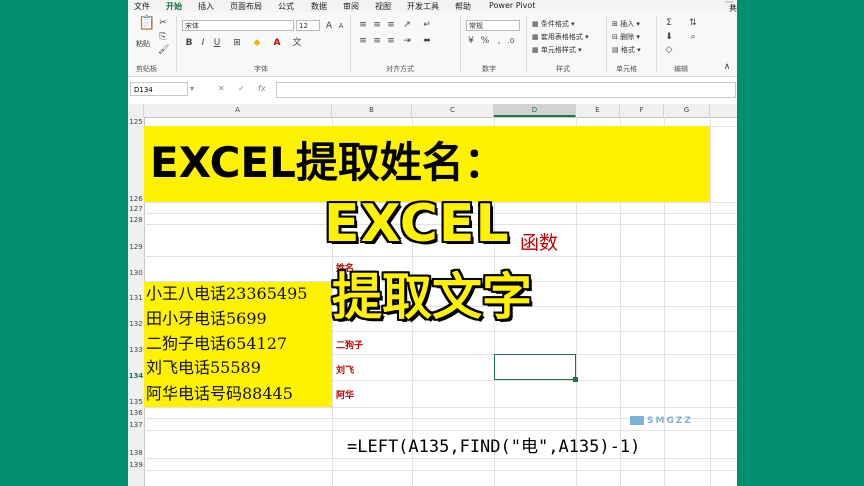 This screenshot has height=486, width=864. What do you see at coordinates (693, 37) in the screenshot?
I see `find-select-icon: ⌕` at bounding box center [693, 37].